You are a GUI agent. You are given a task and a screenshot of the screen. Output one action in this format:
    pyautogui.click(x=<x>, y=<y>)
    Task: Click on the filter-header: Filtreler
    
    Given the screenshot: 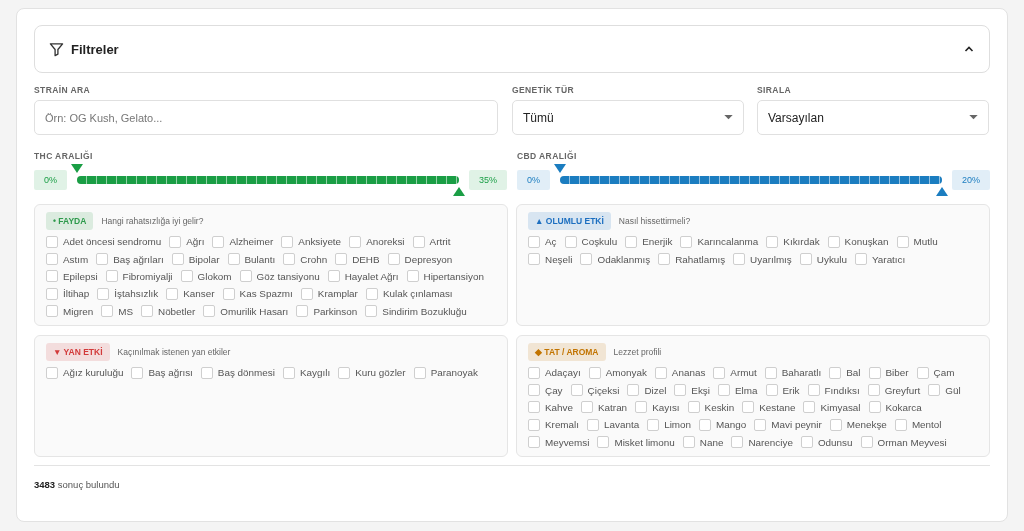 What is the action you would take?
    pyautogui.click(x=512, y=49)
    